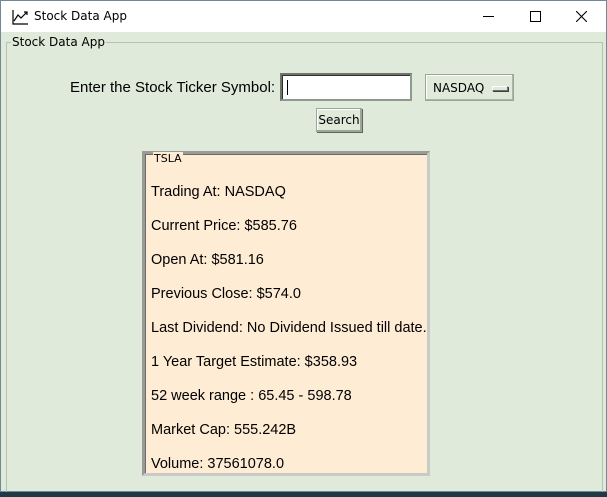  What do you see at coordinates (173, 87) in the screenshot?
I see `ticker-prompt-label: Enter the Stock Ticker Symbol:` at bounding box center [173, 87].